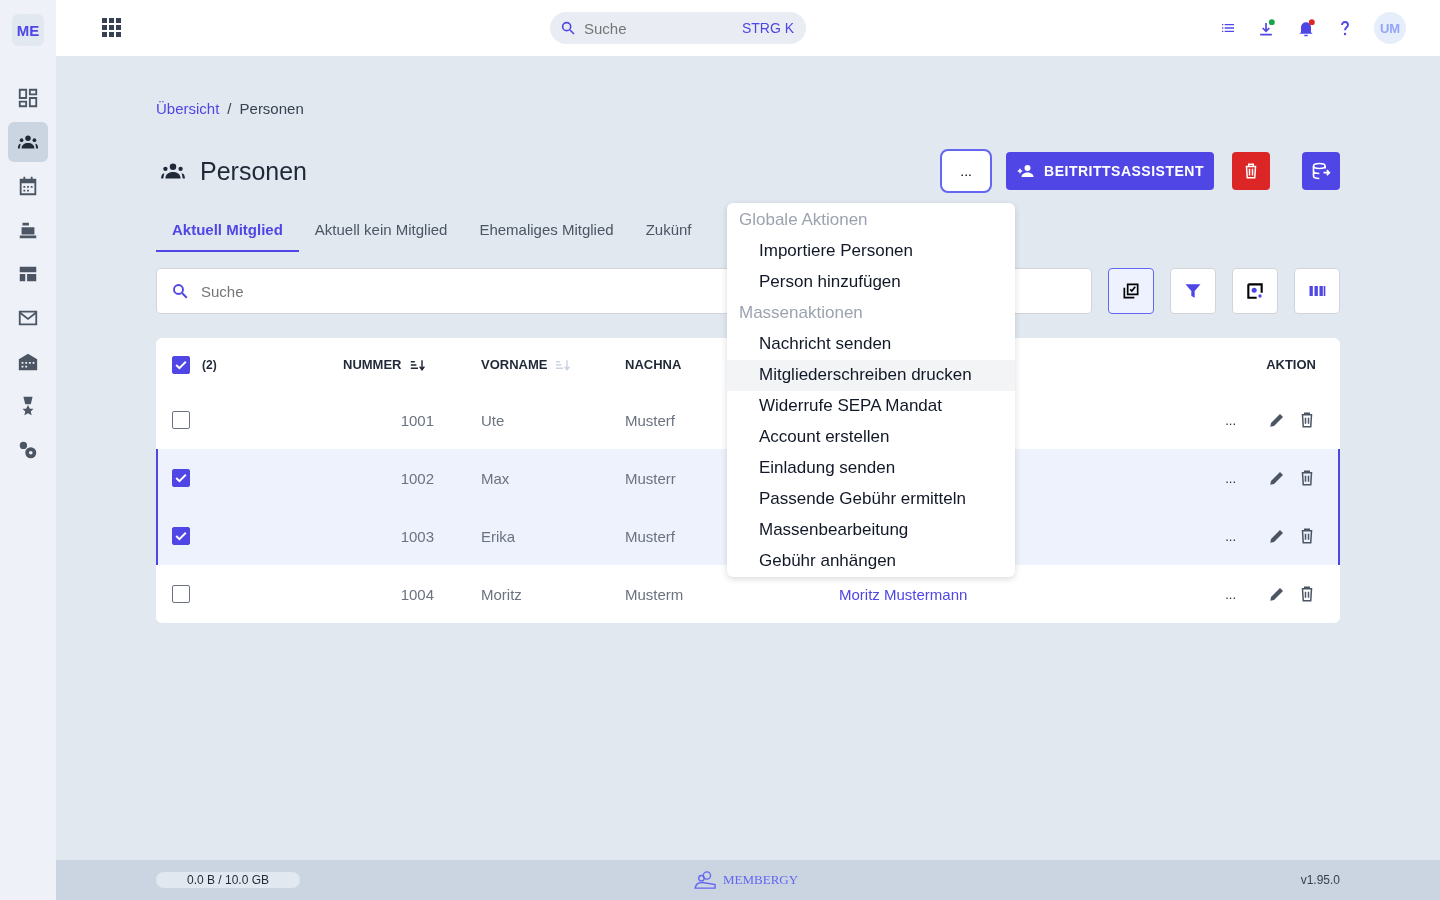  Describe the element at coordinates (903, 594) in the screenshot. I see `person-link: Moritz Mustermann` at that location.